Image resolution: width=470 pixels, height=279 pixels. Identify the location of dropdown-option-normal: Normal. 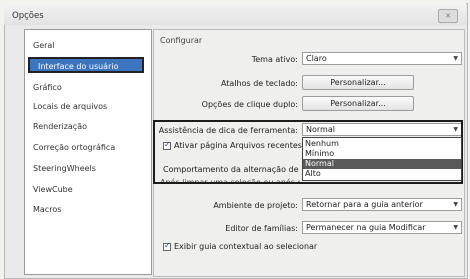
(382, 164).